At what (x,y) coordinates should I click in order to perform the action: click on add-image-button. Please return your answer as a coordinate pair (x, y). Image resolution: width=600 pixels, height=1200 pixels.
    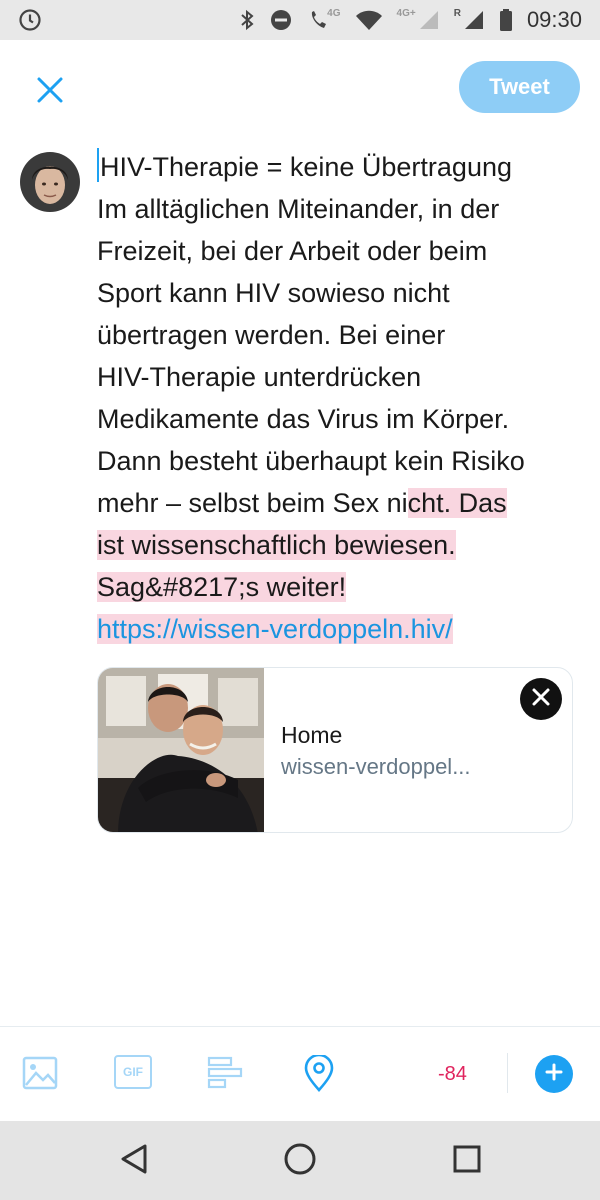
    Looking at the image, I should click on (40, 1075).